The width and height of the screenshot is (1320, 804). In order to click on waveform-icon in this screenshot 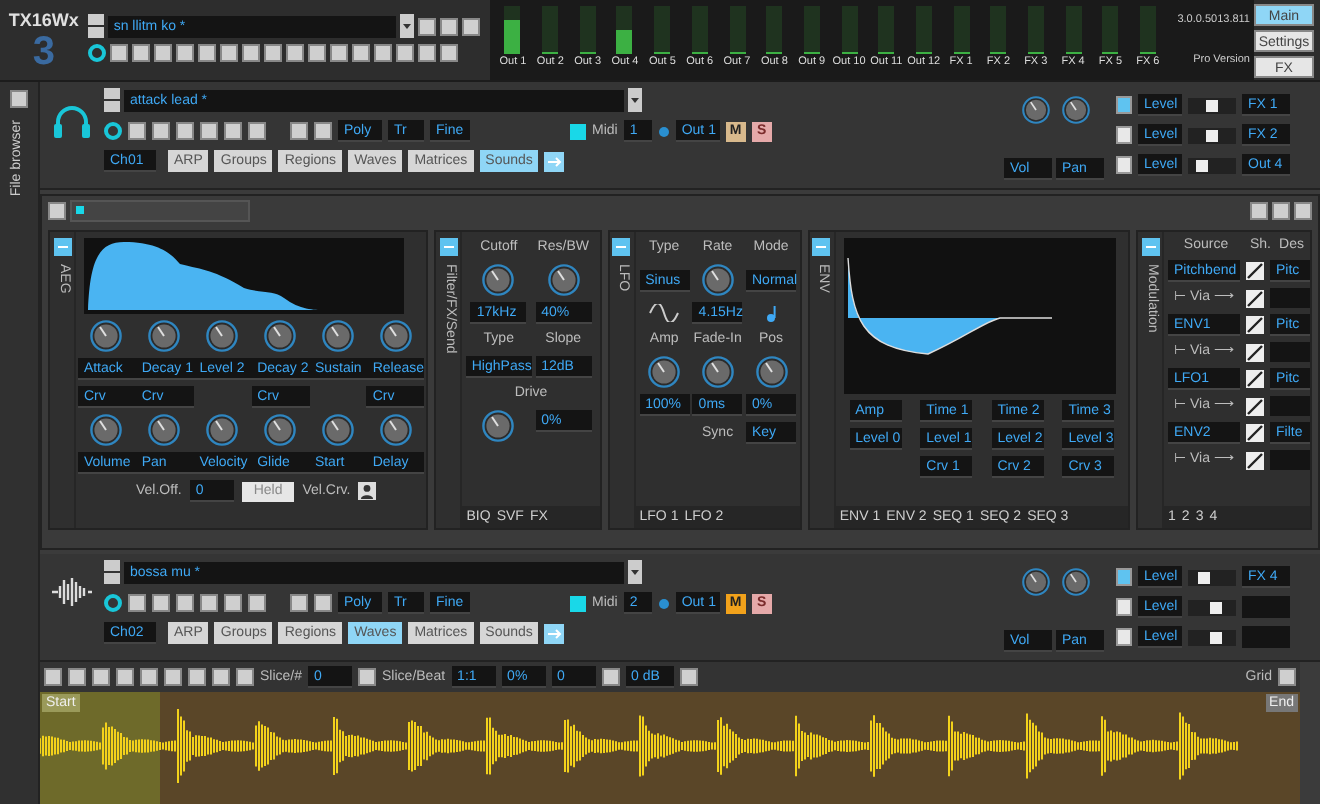, I will do `click(72, 592)`.